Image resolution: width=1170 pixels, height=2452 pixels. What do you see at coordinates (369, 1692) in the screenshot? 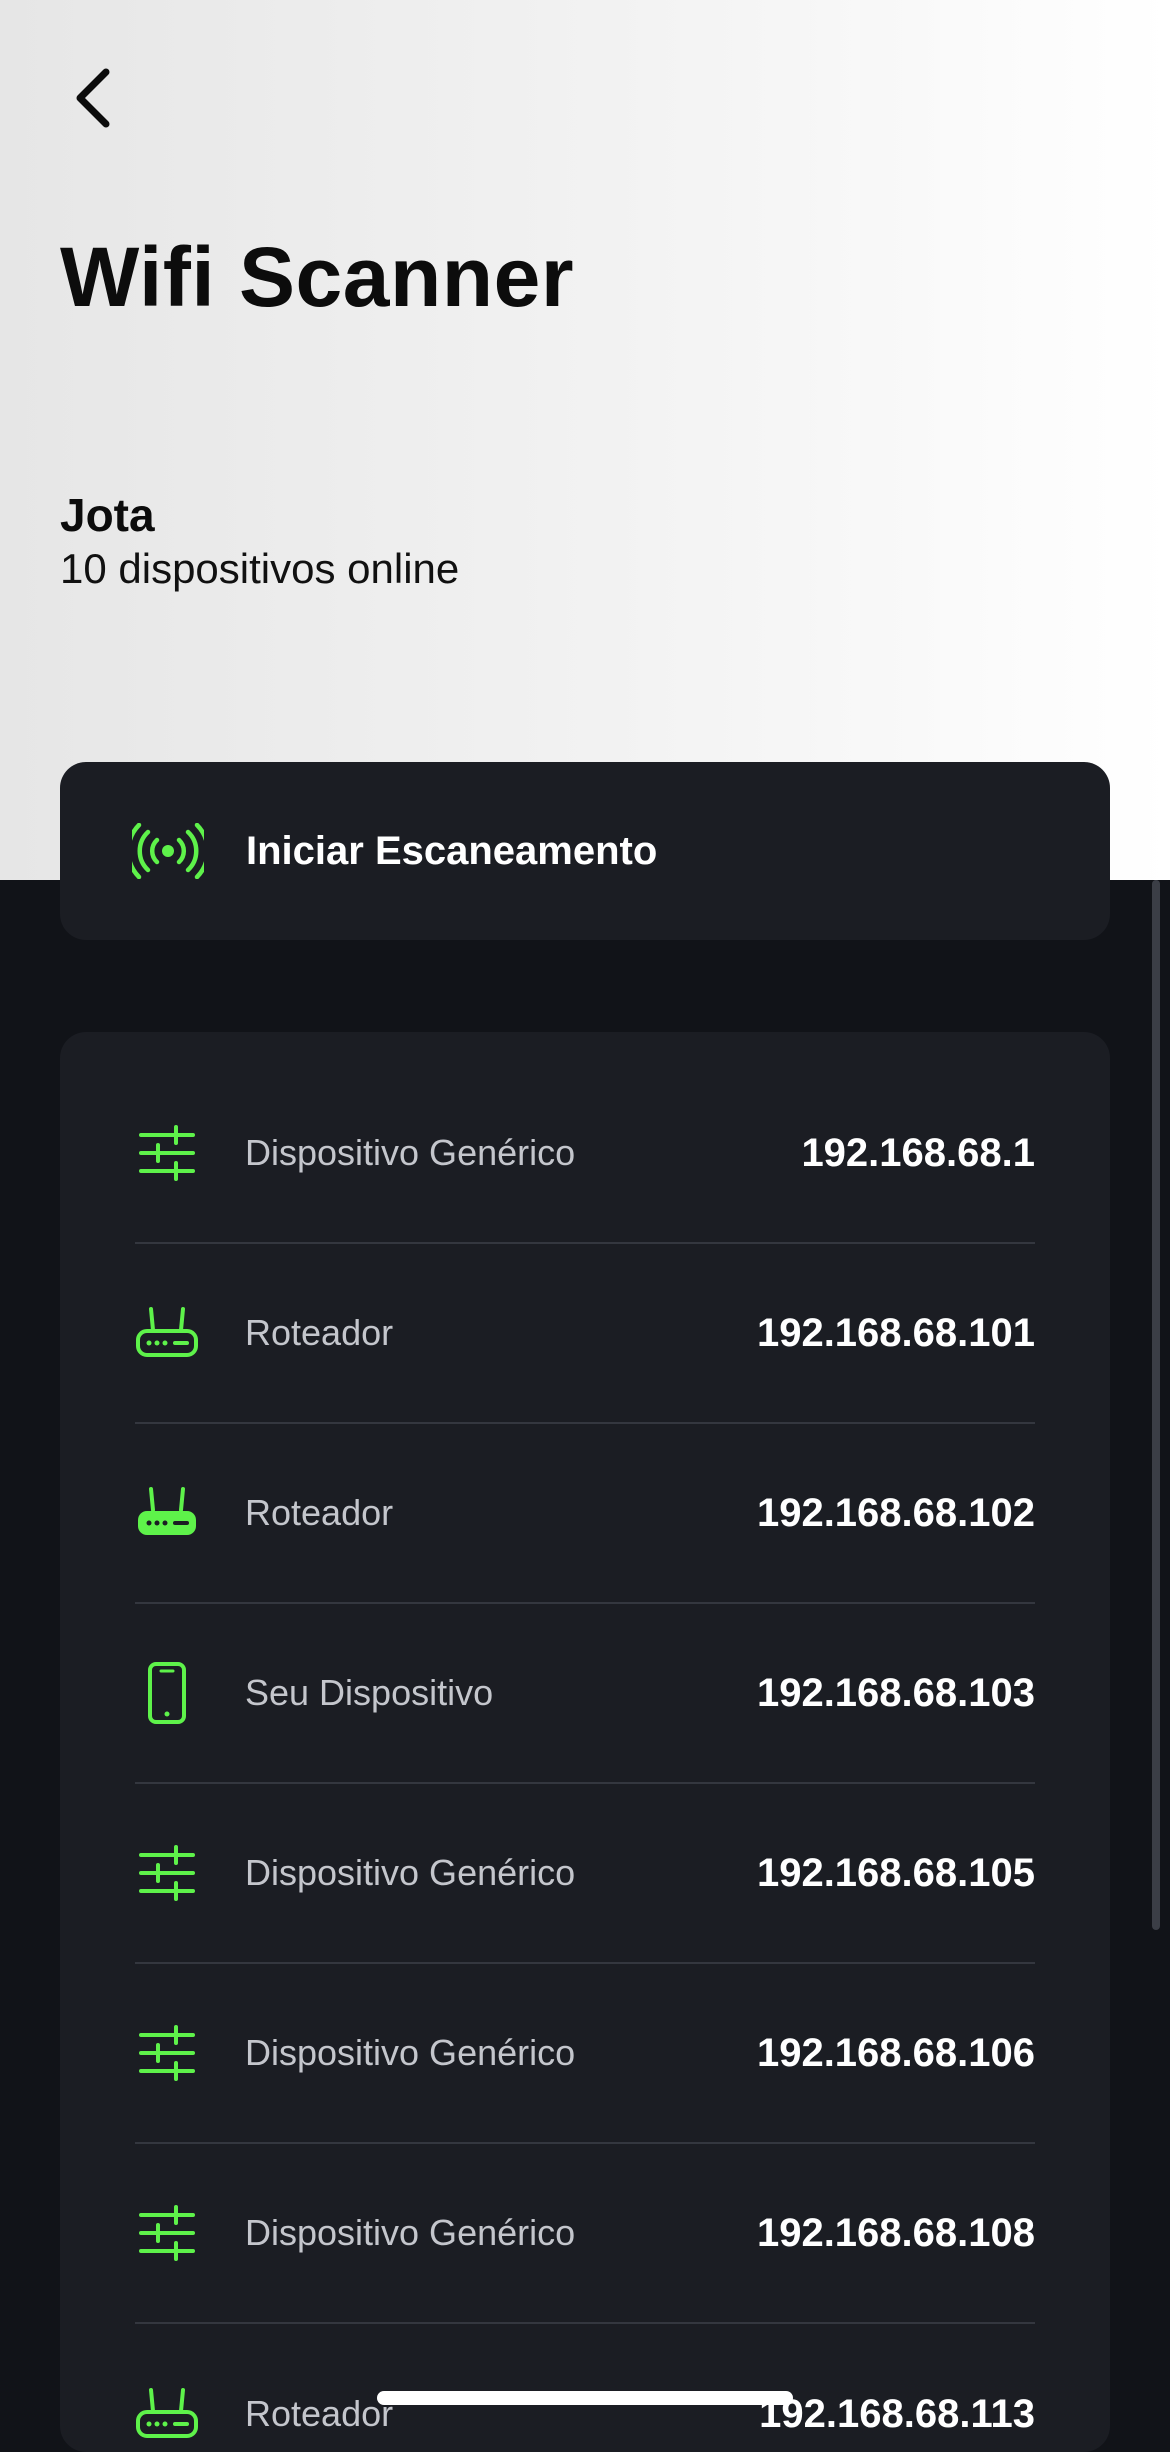
I see `device-type: Seu Dispositivo` at bounding box center [369, 1692].